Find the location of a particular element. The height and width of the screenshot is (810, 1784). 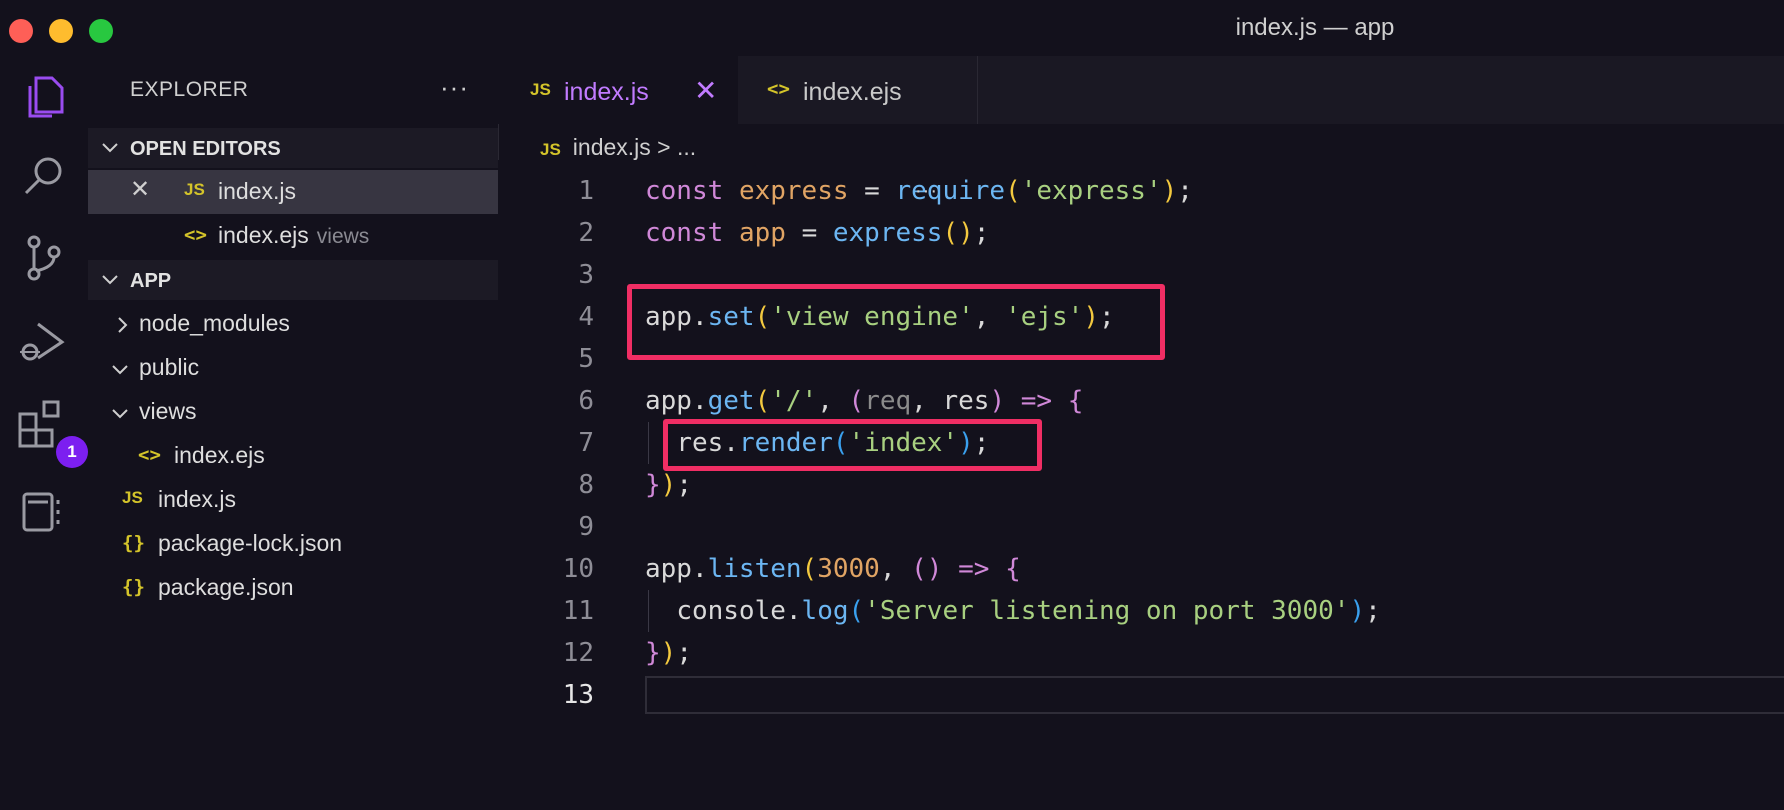

line-number: 8 is located at coordinates (586, 485).